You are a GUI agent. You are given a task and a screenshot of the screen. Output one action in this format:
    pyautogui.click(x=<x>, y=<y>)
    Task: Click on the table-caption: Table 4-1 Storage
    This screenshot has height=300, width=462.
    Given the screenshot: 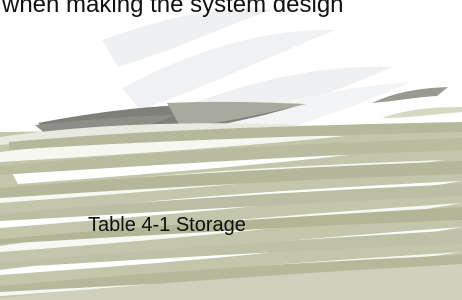 What is the action you would take?
    pyautogui.click(x=167, y=225)
    